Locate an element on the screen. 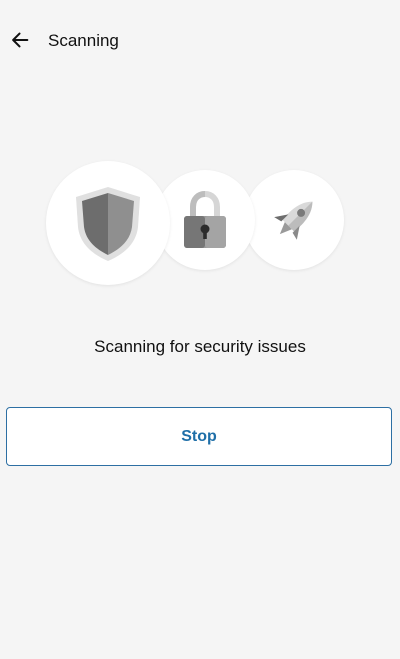  lock-circle is located at coordinates (205, 220).